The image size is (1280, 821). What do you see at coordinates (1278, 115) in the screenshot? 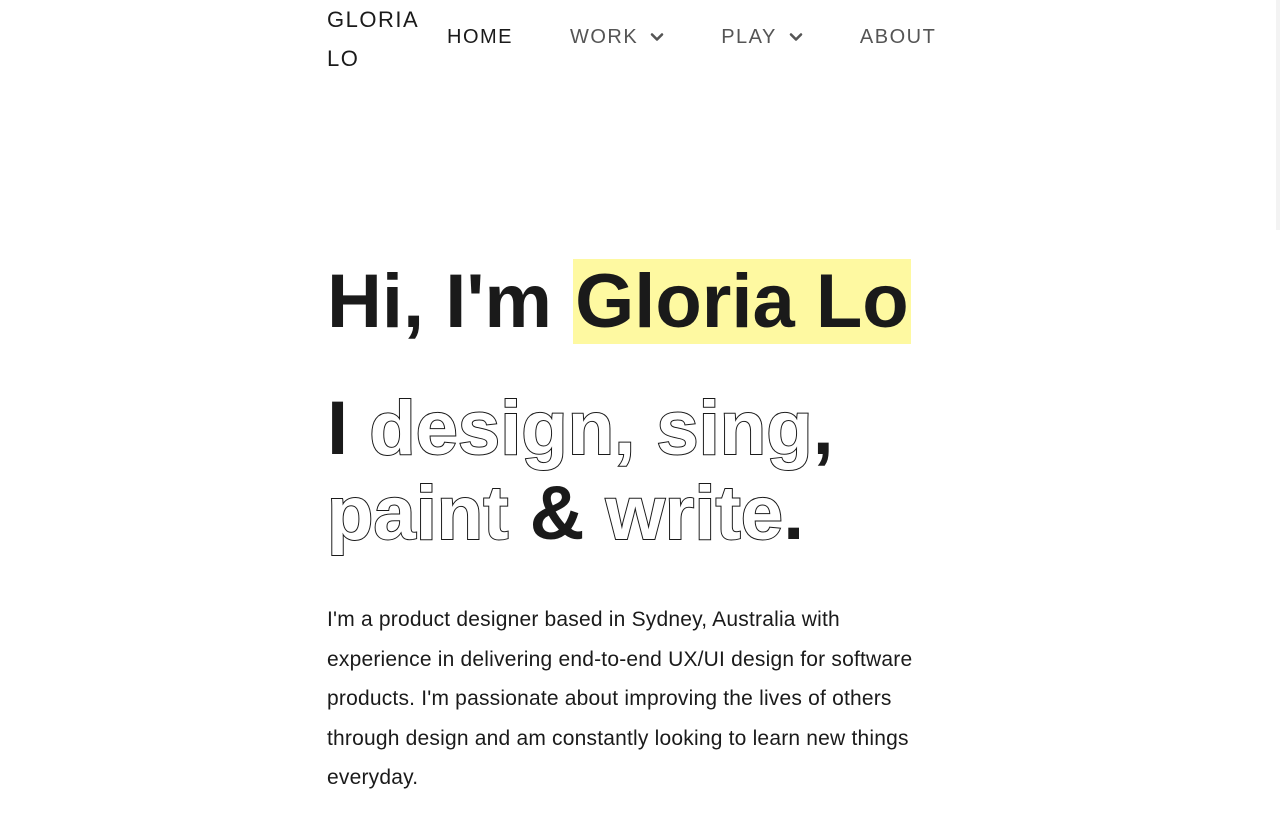
I see `scrollbar-track` at bounding box center [1278, 115].